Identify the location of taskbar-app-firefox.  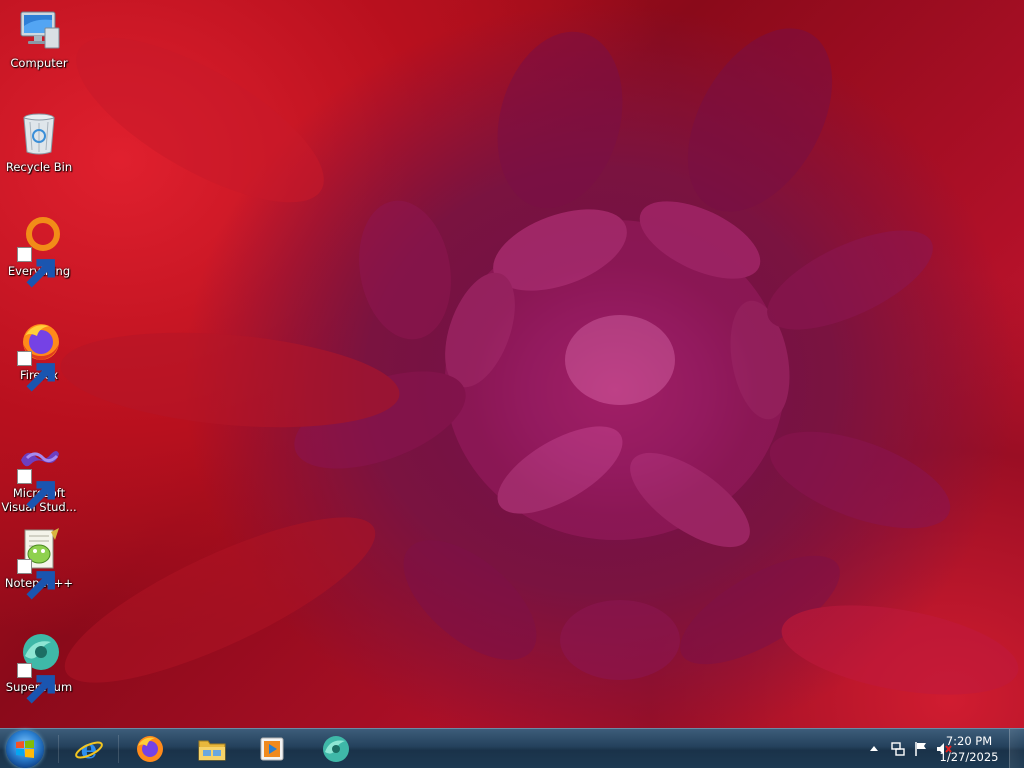
(150, 749).